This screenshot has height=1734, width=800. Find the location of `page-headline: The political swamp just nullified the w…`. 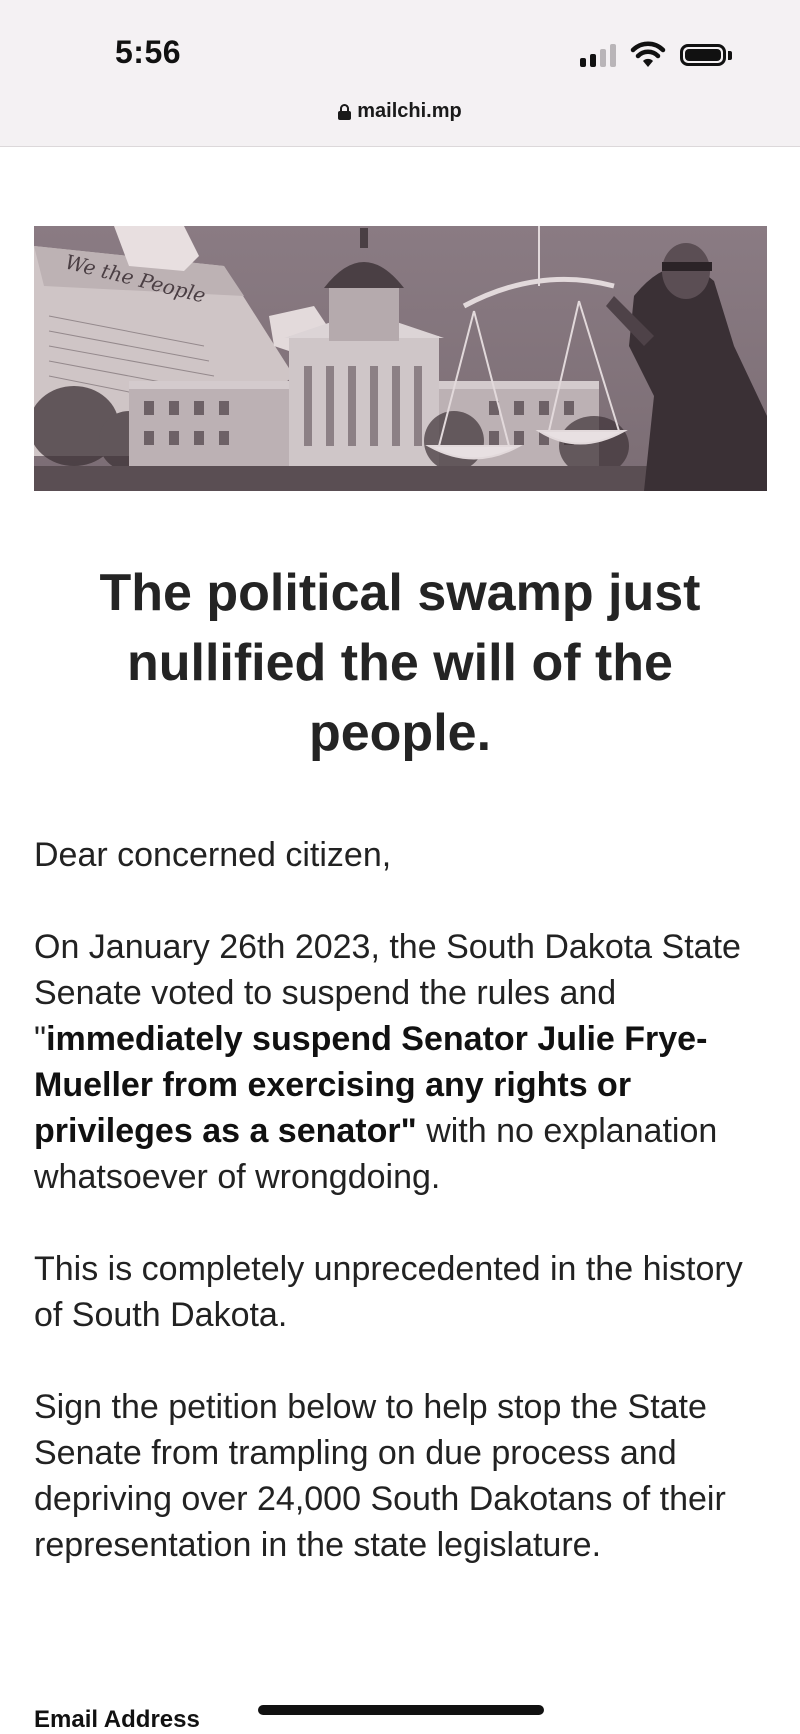

page-headline: The political swamp just nullified the w… is located at coordinates (400, 663).